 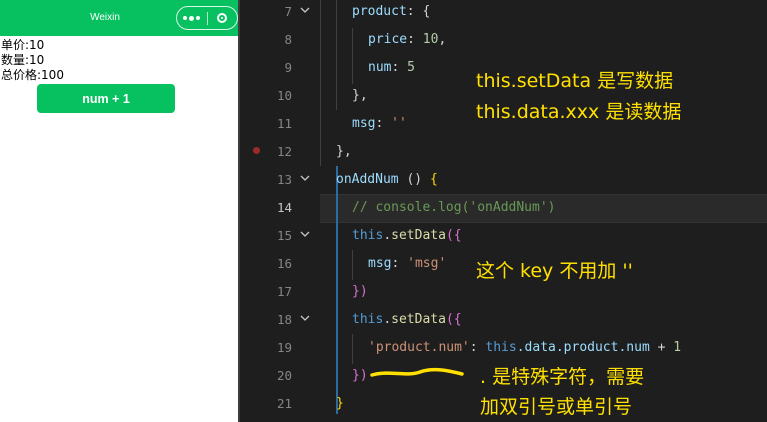 I want to click on line-number: 12, so click(x=284, y=151).